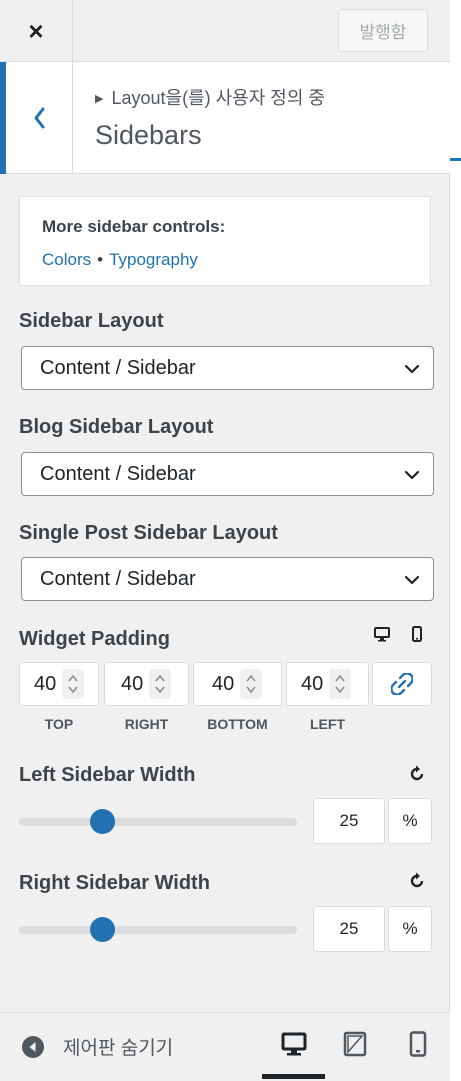 The height and width of the screenshot is (1081, 461). What do you see at coordinates (158, 822) in the screenshot?
I see `left-sidebar-width-slider` at bounding box center [158, 822].